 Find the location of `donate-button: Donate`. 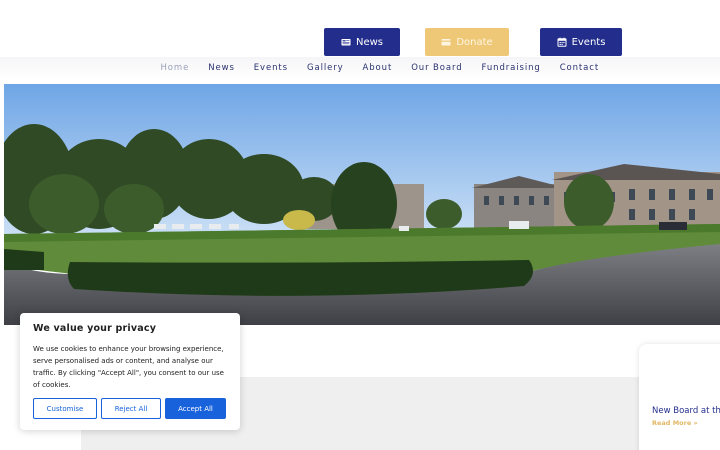

donate-button: Donate is located at coordinates (467, 42).